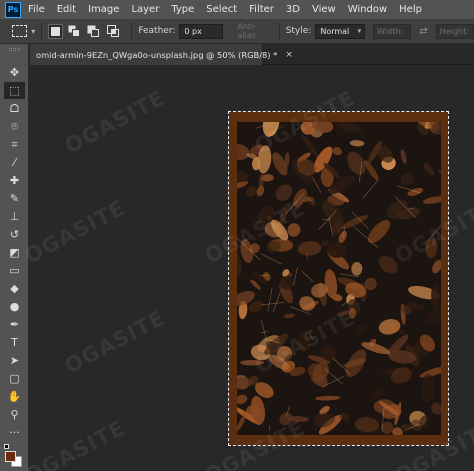 The height and width of the screenshot is (471, 474). I want to click on clone-stamp-icon: ⊥, so click(14, 216).